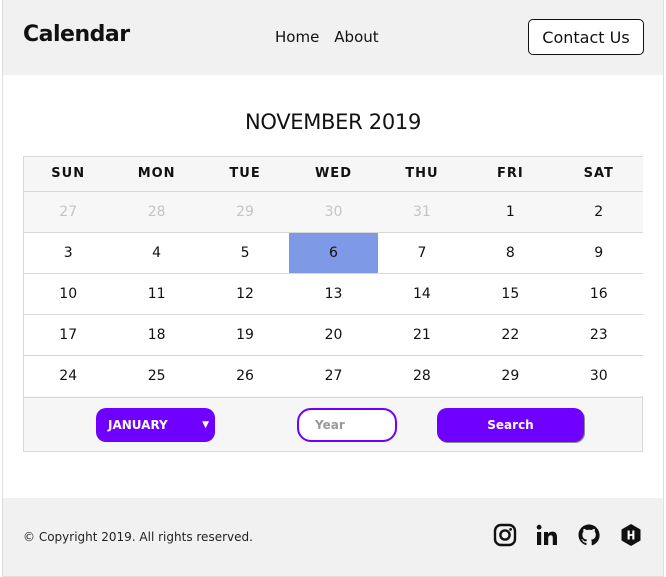  What do you see at coordinates (245, 293) in the screenshot?
I see `day-cell: 12` at bounding box center [245, 293].